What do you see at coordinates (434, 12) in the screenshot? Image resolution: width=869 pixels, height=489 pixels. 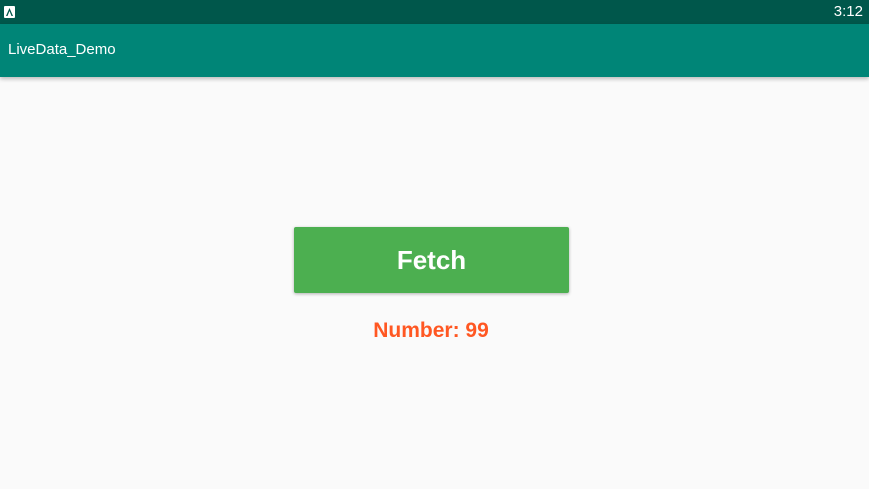 I see `status-bar: 3:12` at bounding box center [434, 12].